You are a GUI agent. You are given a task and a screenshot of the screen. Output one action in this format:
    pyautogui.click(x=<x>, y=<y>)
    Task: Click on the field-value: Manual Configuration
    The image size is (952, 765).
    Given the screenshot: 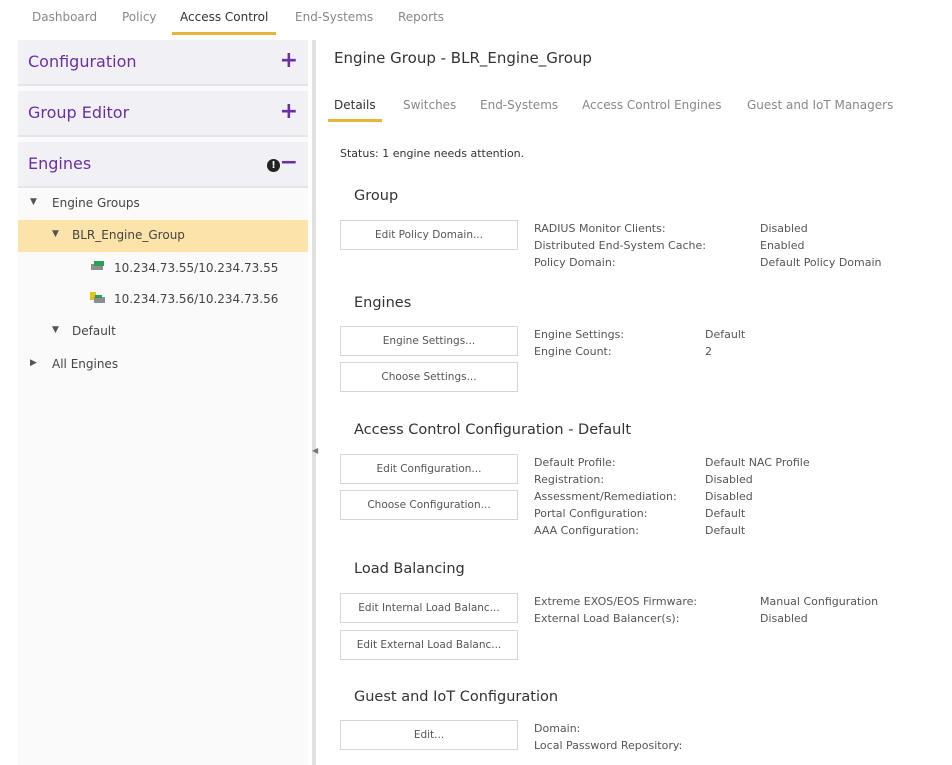 What is the action you would take?
    pyautogui.click(x=819, y=601)
    